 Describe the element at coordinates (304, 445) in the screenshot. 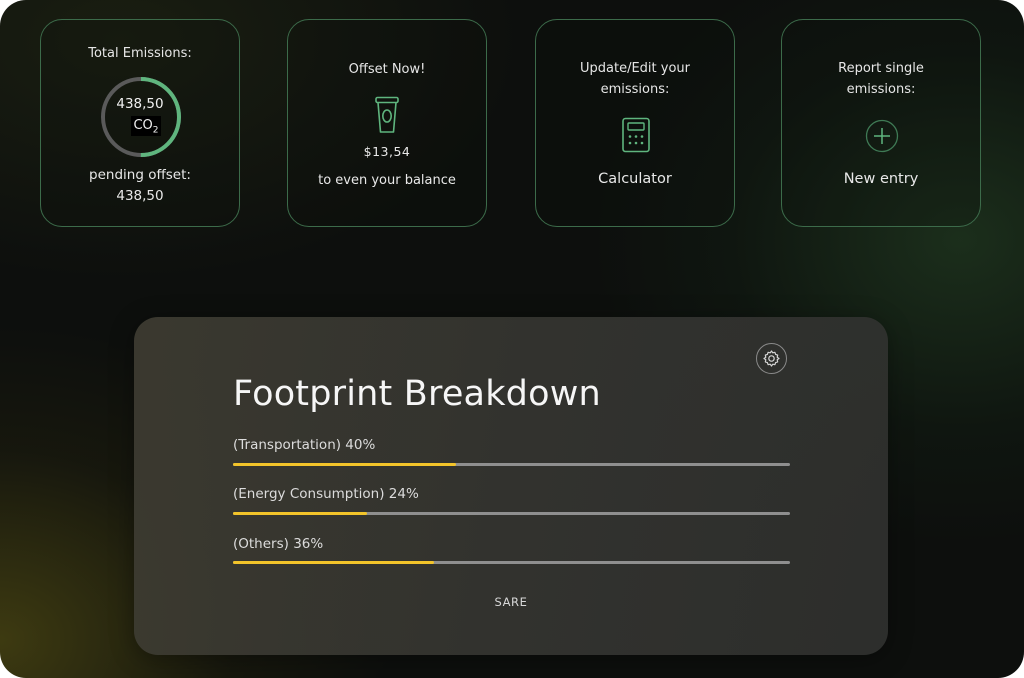

I see `breakdown-label-transportation: (Transportation) 40%` at that location.